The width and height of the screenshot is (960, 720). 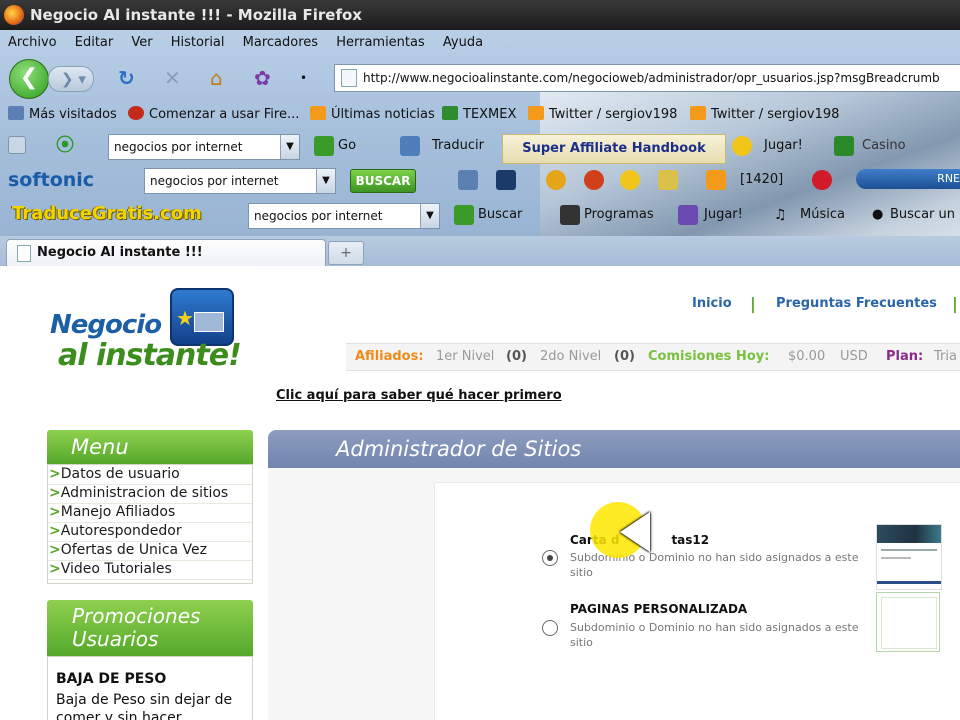 What do you see at coordinates (723, 215) in the screenshot?
I see `jugar-button: Jugar!` at bounding box center [723, 215].